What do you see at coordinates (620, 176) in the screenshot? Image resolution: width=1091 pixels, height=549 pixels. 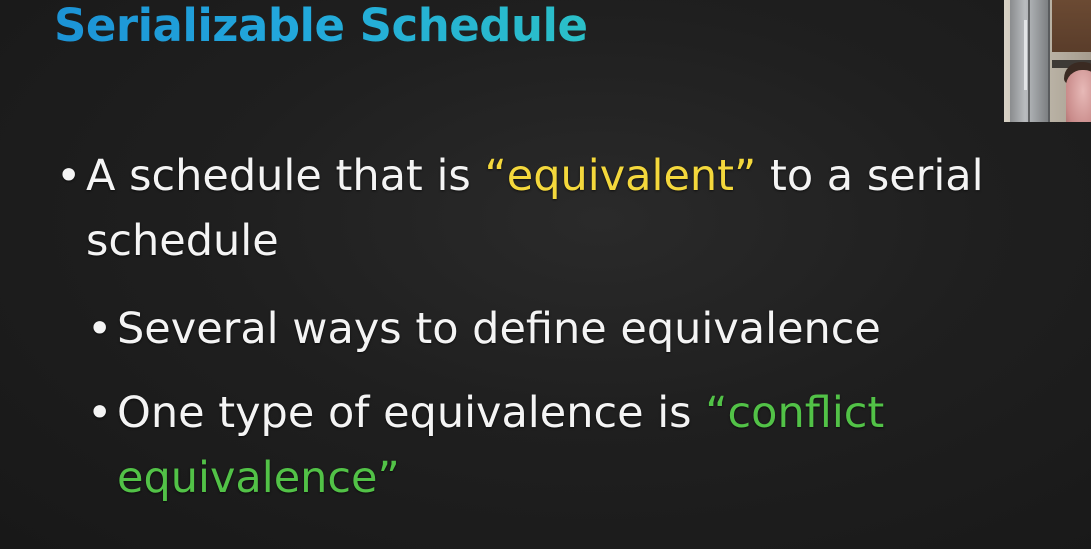 I see `highlight-term-equivalent: “equivalent”` at bounding box center [620, 176].